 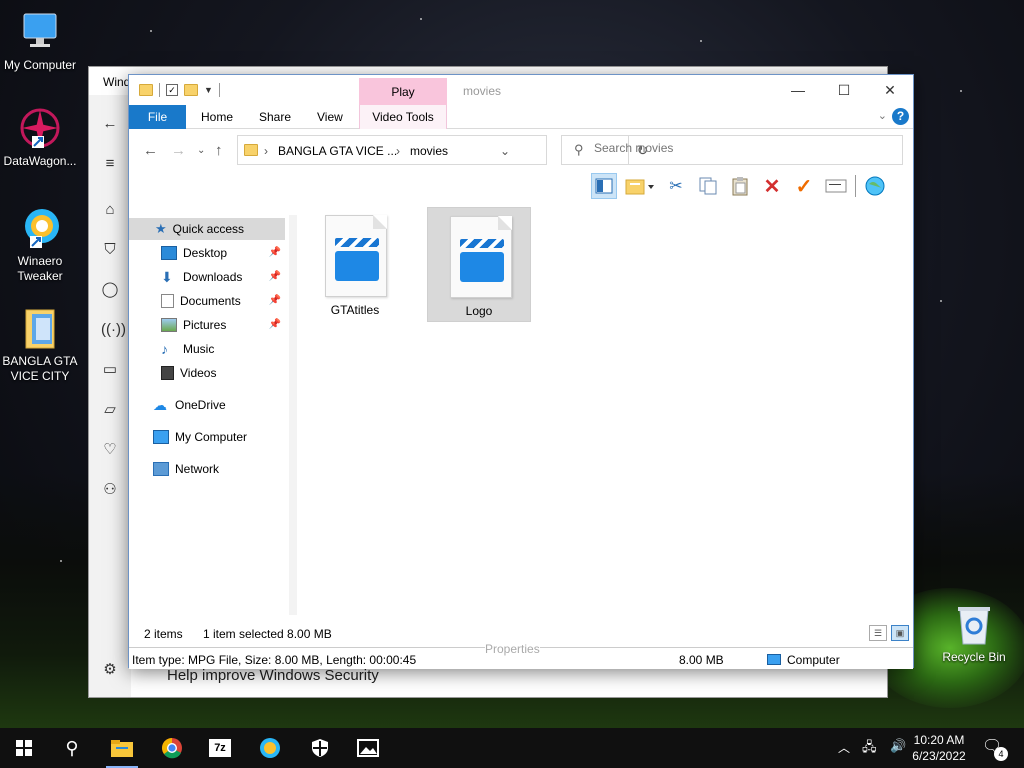 I want to click on recent-locations-button: ⌄, so click(x=201, y=150).